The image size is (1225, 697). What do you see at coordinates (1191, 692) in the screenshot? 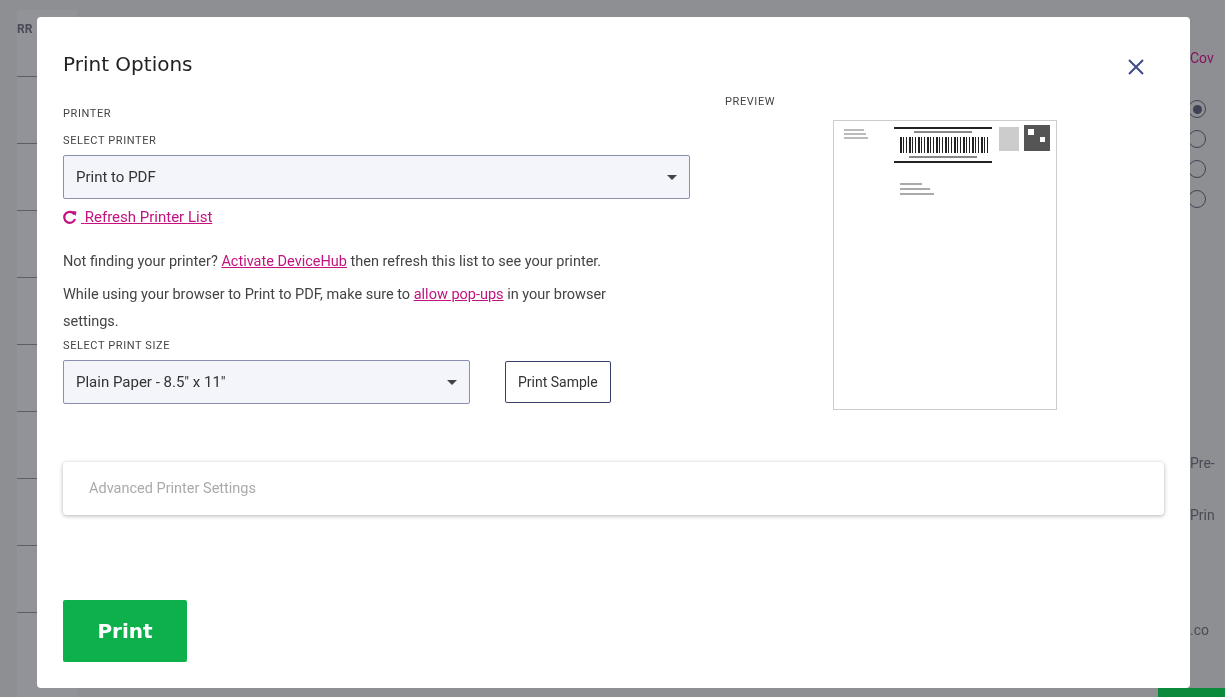
I see `backdrop-bar` at bounding box center [1191, 692].